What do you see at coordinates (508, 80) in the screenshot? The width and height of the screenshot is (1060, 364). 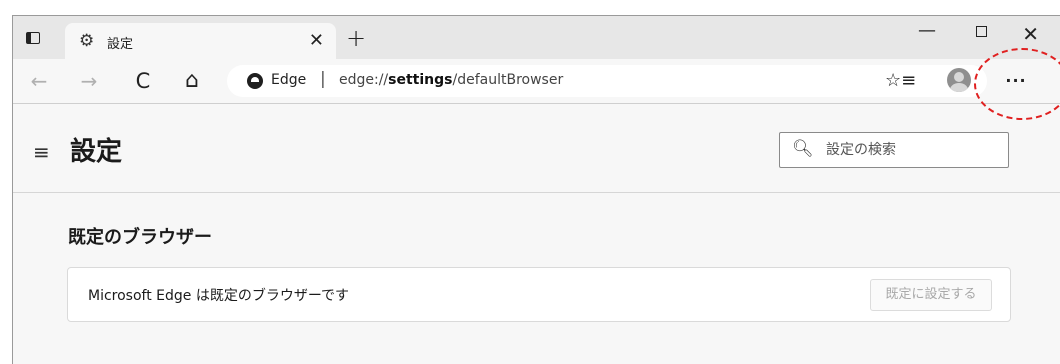 I see `url-suffix: /defaultBrowser` at bounding box center [508, 80].